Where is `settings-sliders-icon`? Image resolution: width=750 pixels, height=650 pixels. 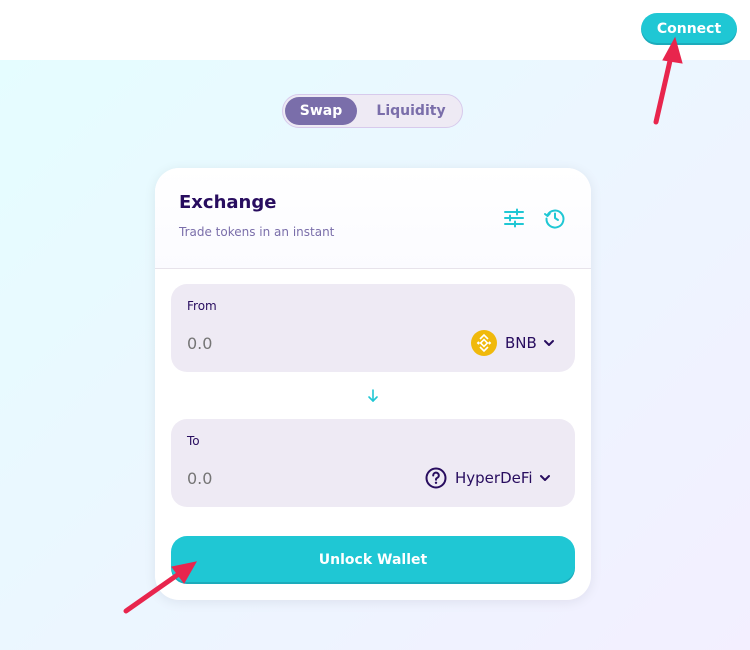 settings-sliders-icon is located at coordinates (514, 218).